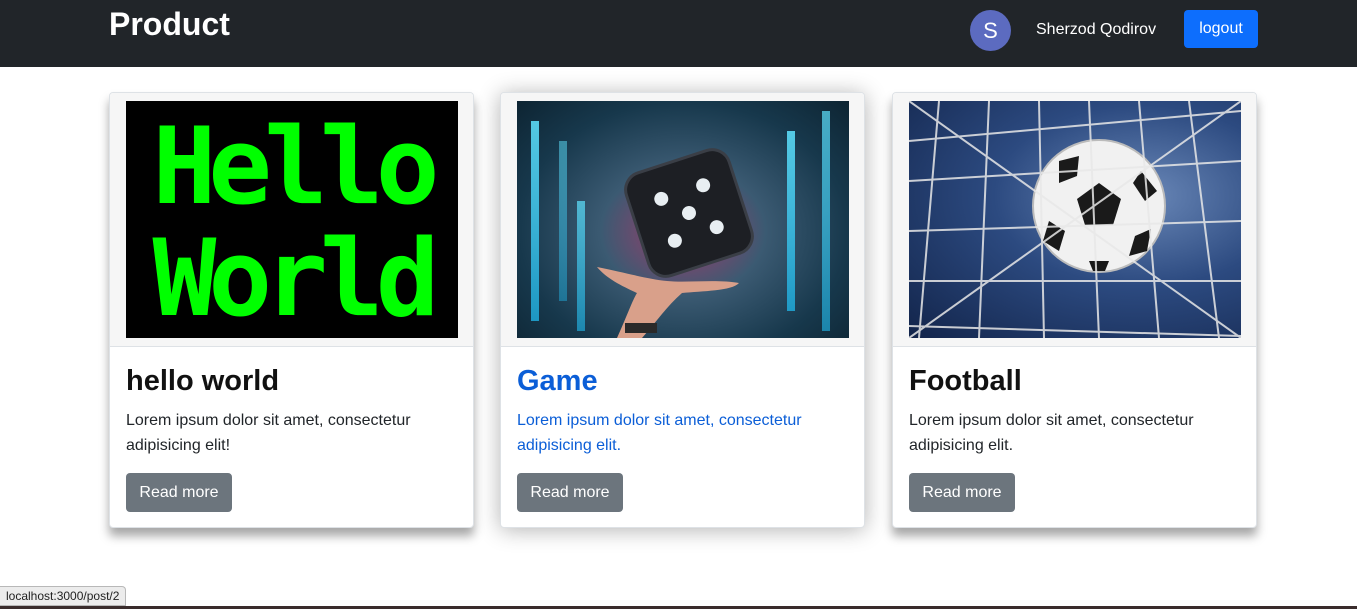 This screenshot has width=1357, height=609. What do you see at coordinates (965, 381) in the screenshot?
I see `card-title: Football` at bounding box center [965, 381].